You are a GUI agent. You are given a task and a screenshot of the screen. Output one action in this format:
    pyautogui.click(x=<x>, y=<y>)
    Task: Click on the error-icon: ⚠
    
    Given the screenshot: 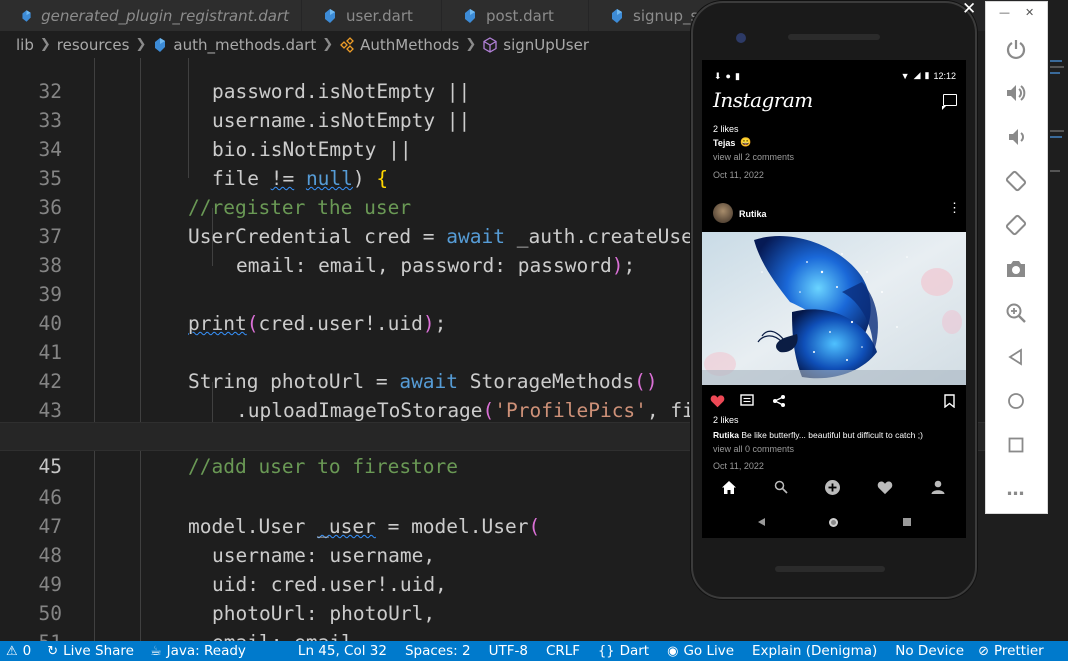 What is the action you would take?
    pyautogui.click(x=12, y=651)
    